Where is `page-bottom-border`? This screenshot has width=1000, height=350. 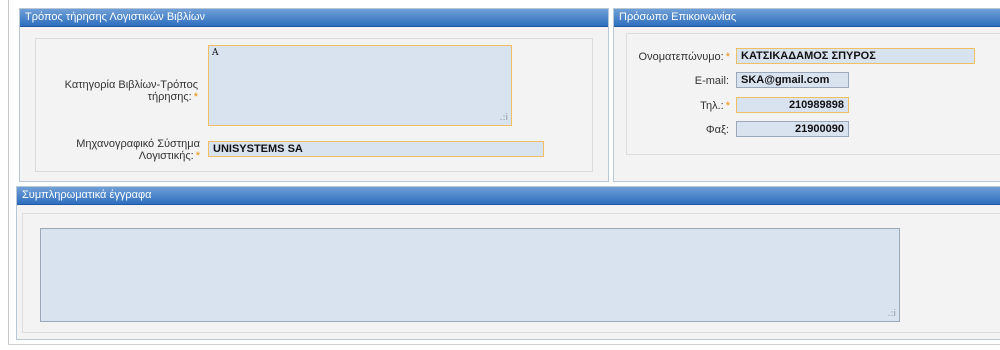
page-bottom-border is located at coordinates (504, 344).